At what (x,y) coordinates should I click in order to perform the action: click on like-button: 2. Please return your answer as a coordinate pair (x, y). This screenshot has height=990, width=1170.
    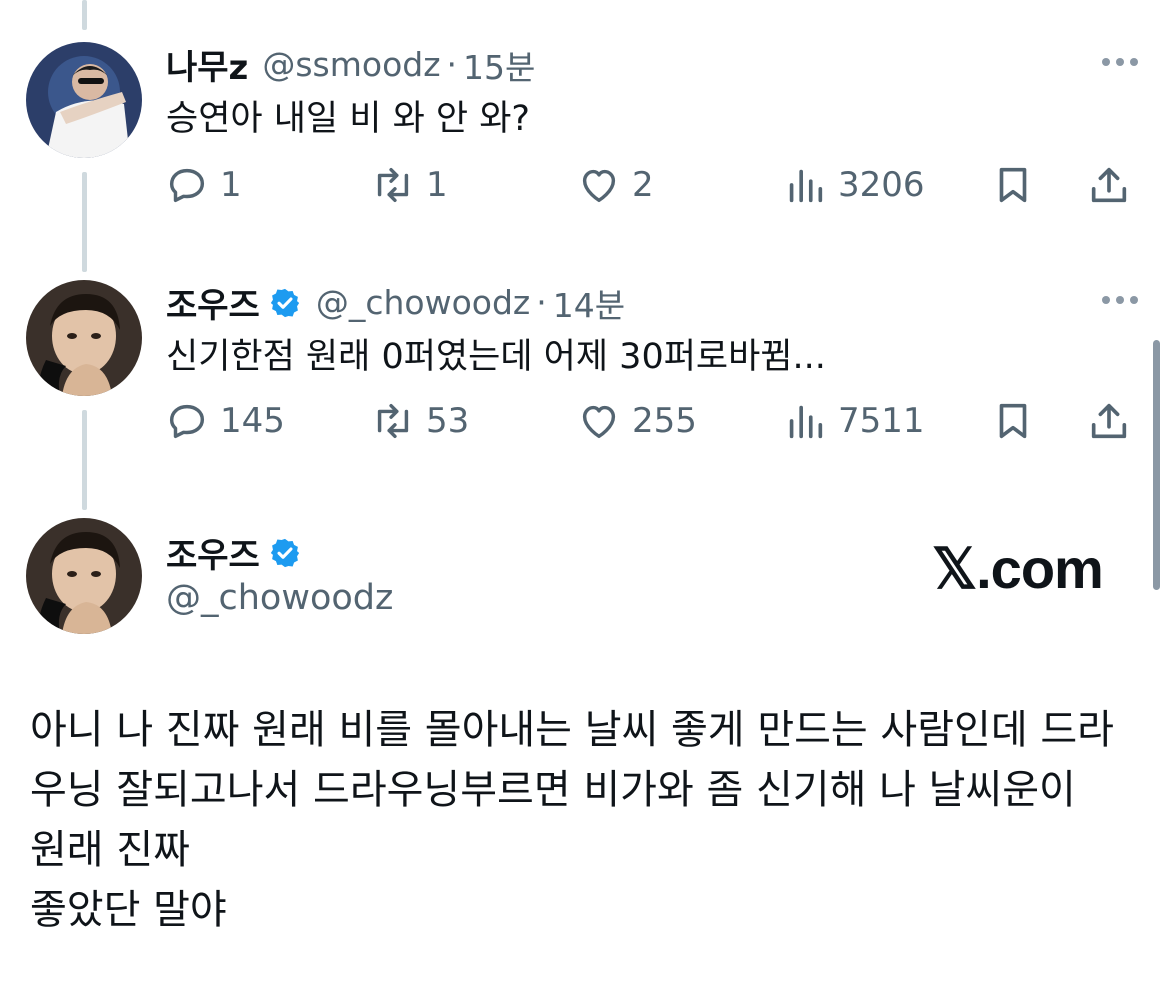
    Looking at the image, I should click on (615, 185).